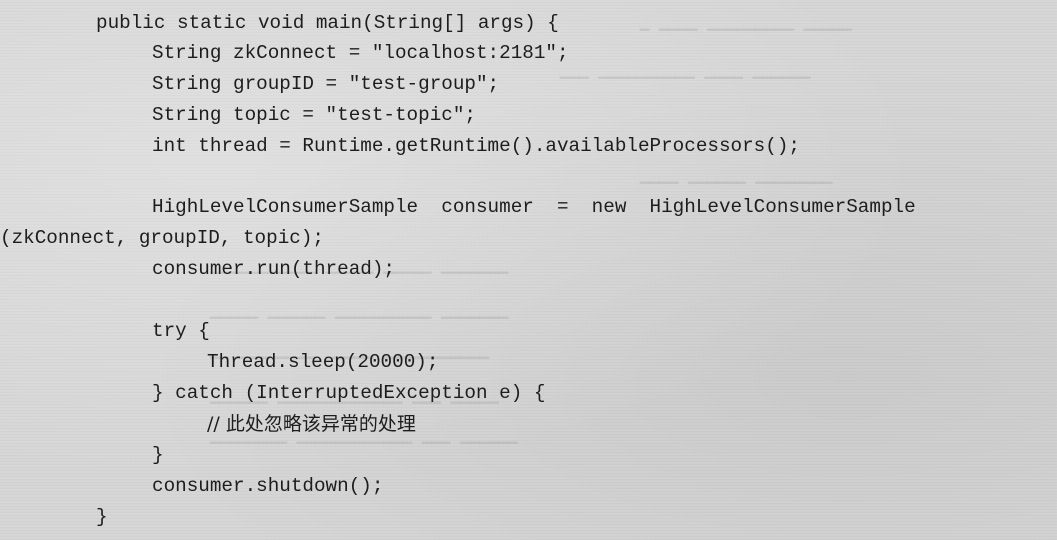 The image size is (1057, 540). What do you see at coordinates (359, 311) in the screenshot?
I see `bleed-through-texture: ▁▁▁▁▁▁▁ ▁▁▁▁▁▁▁▁▁▁ ▁▁▁▁▁▁ ▁▁▁▁▁` at bounding box center [359, 311].